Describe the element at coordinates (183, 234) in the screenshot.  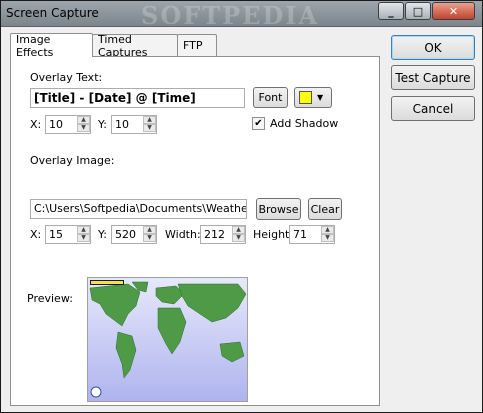
I see `overlay-image-width-label: Width:` at that location.